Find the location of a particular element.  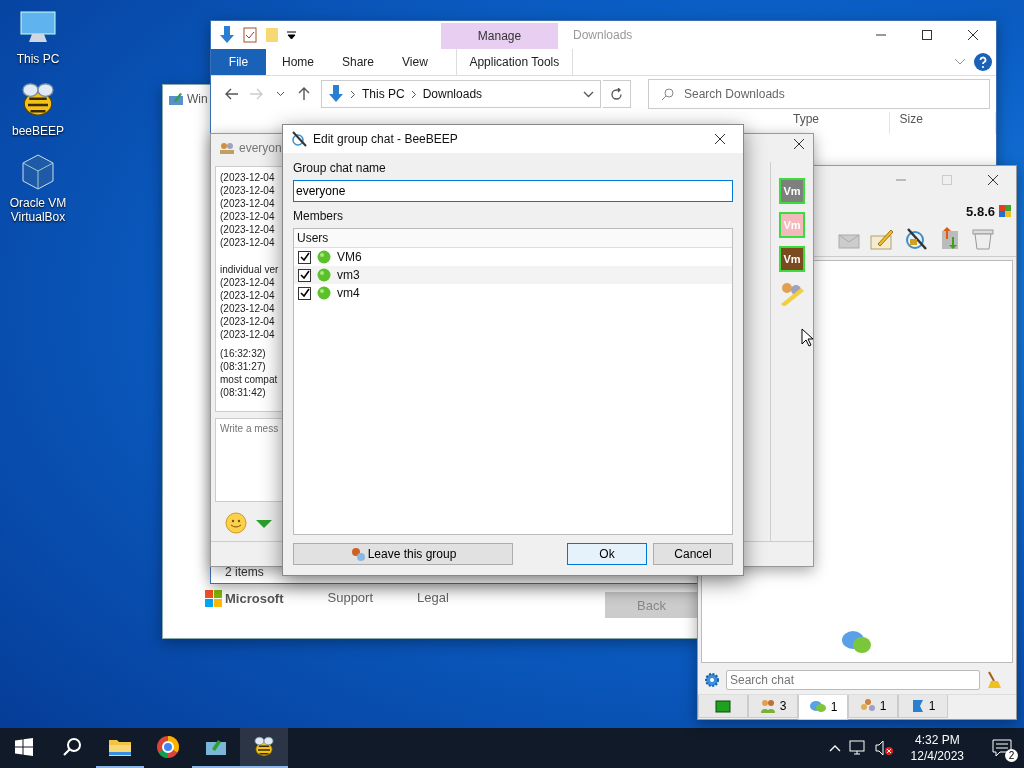

taskbar-app is located at coordinates (264, 748).